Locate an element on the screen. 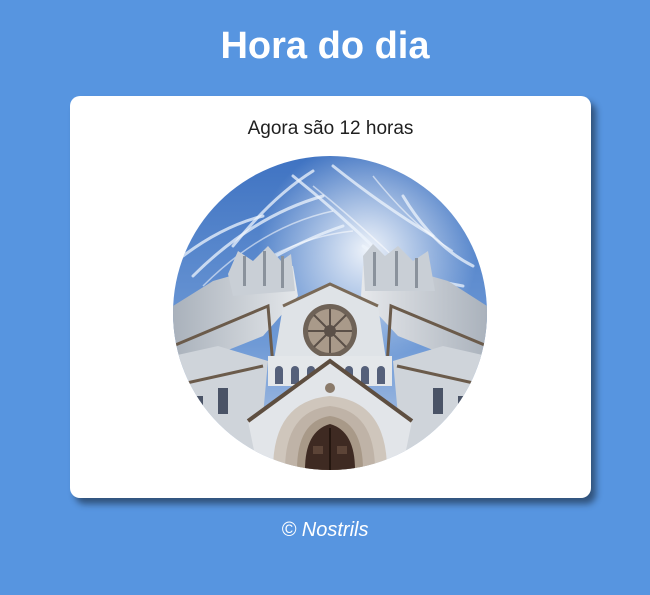 The height and width of the screenshot is (595, 650). footer-copyright: © Nostrils is located at coordinates (325, 530).